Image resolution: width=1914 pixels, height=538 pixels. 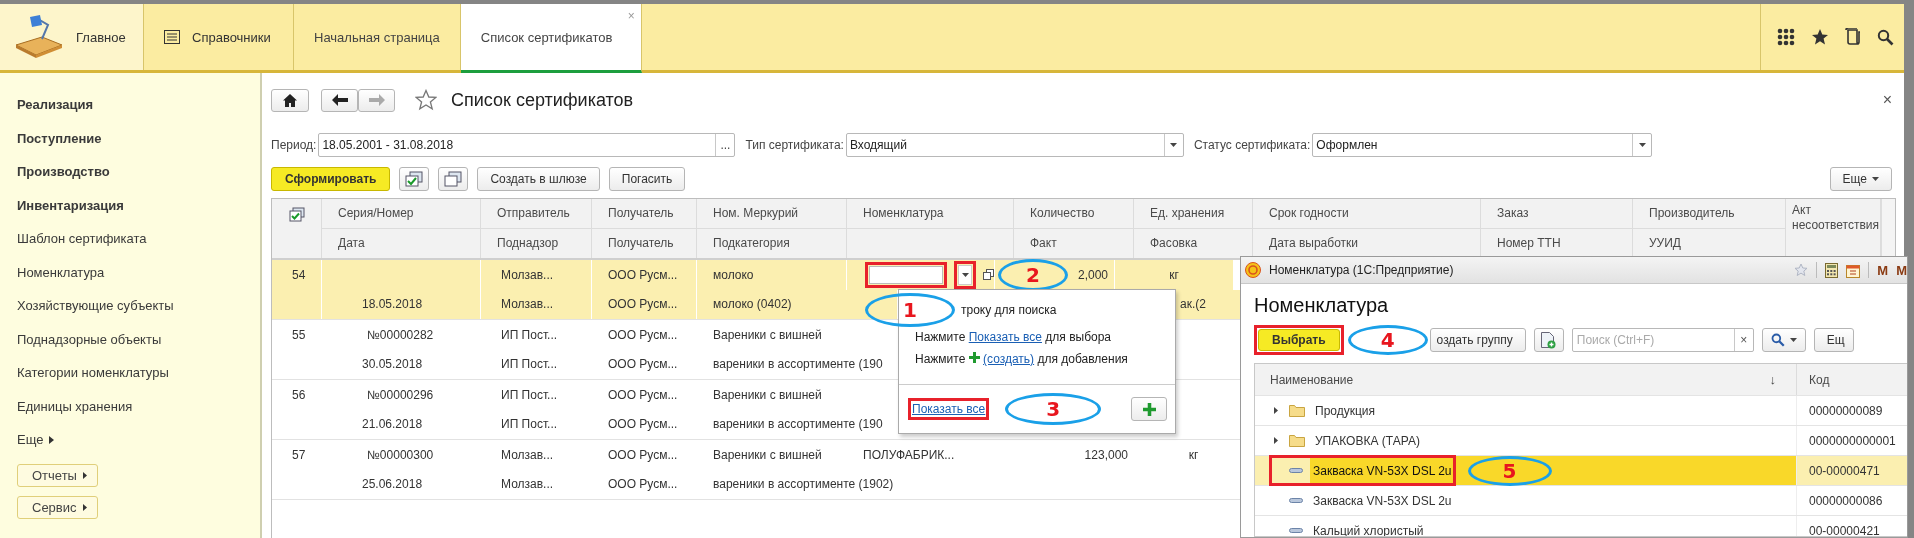 I want to click on column-header: Ном. Меркурий, so click(x=772, y=214).